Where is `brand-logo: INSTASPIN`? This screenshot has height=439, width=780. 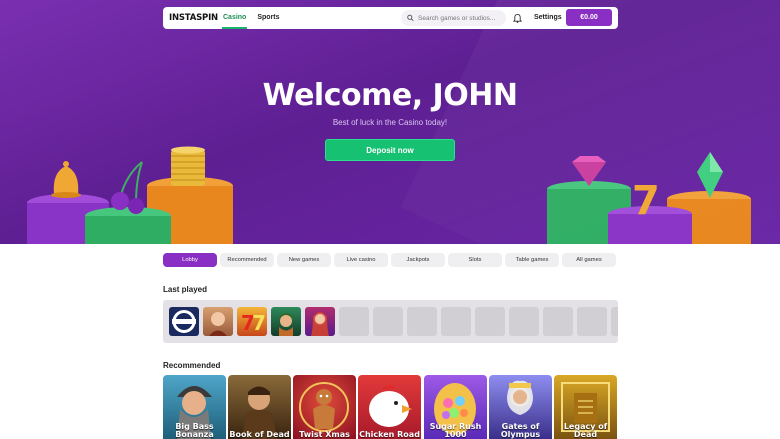
brand-logo: INSTASPIN is located at coordinates (193, 18).